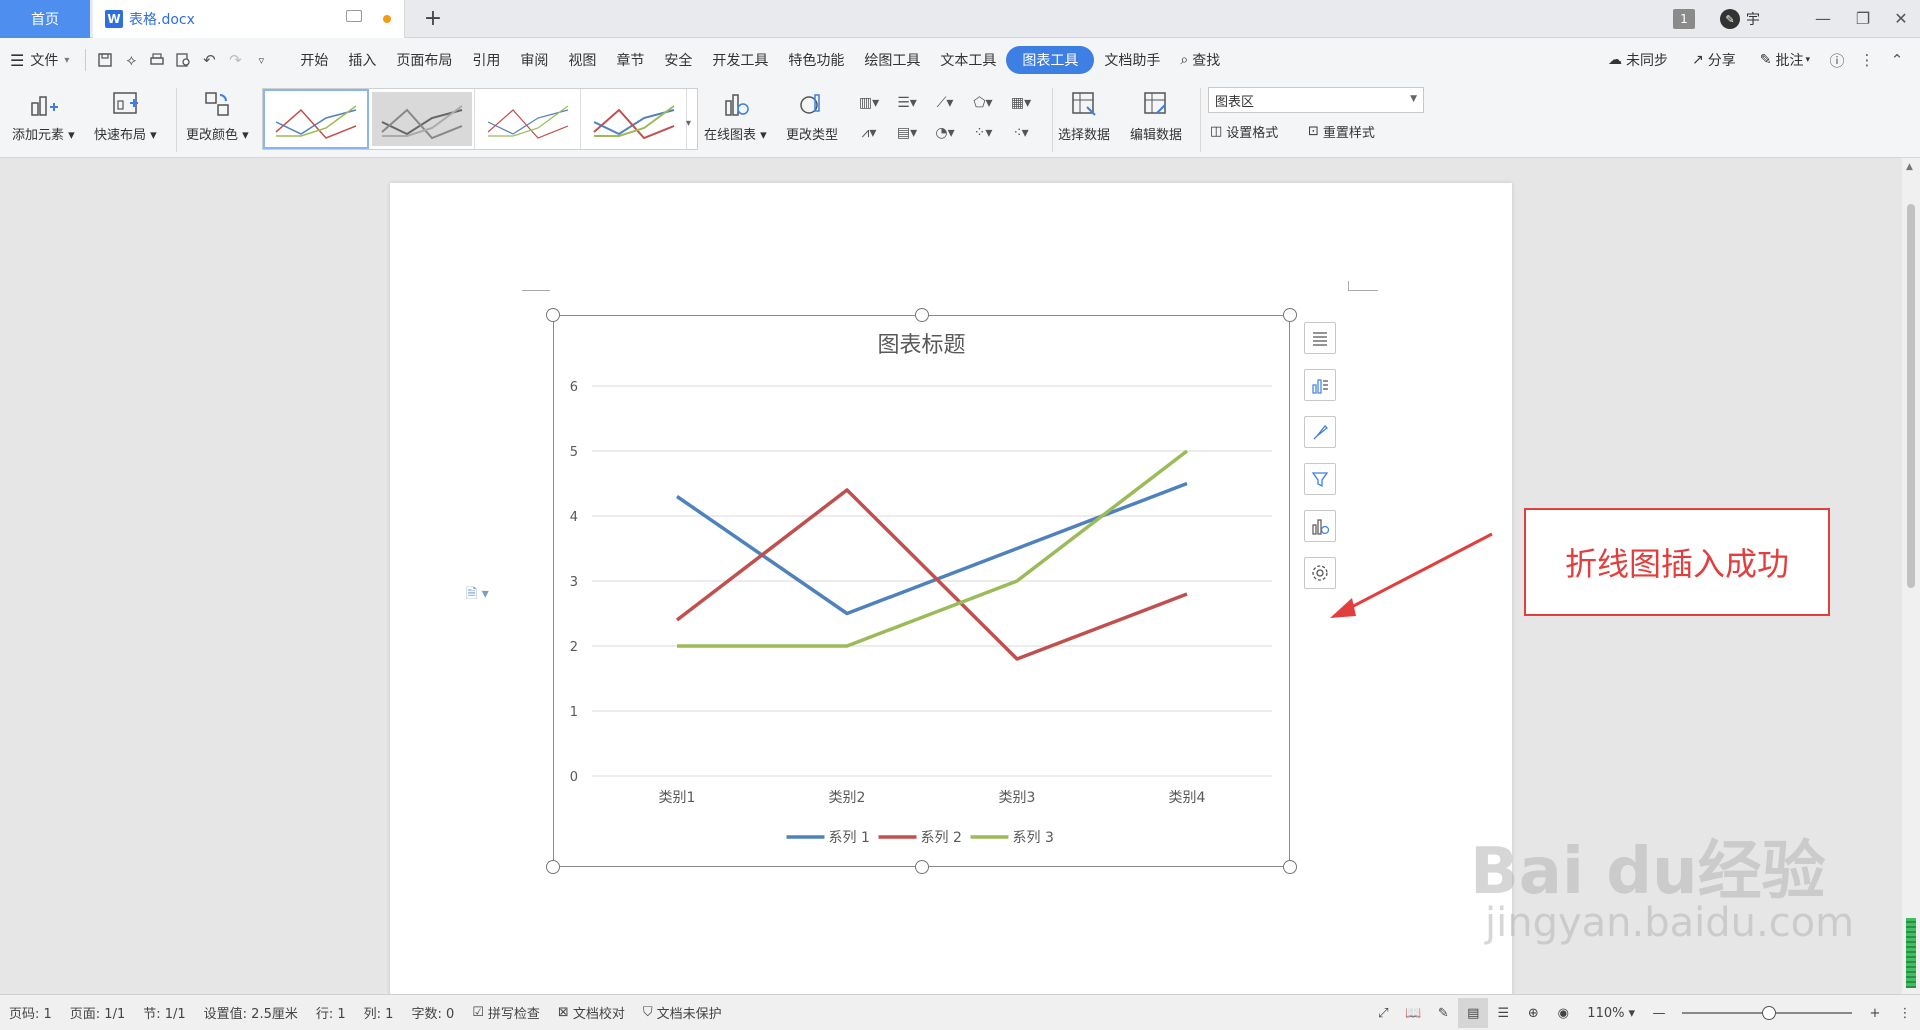 The image size is (1920, 1030). I want to click on scatter-line-chart-icon: ⁖▾, so click(1021, 133).